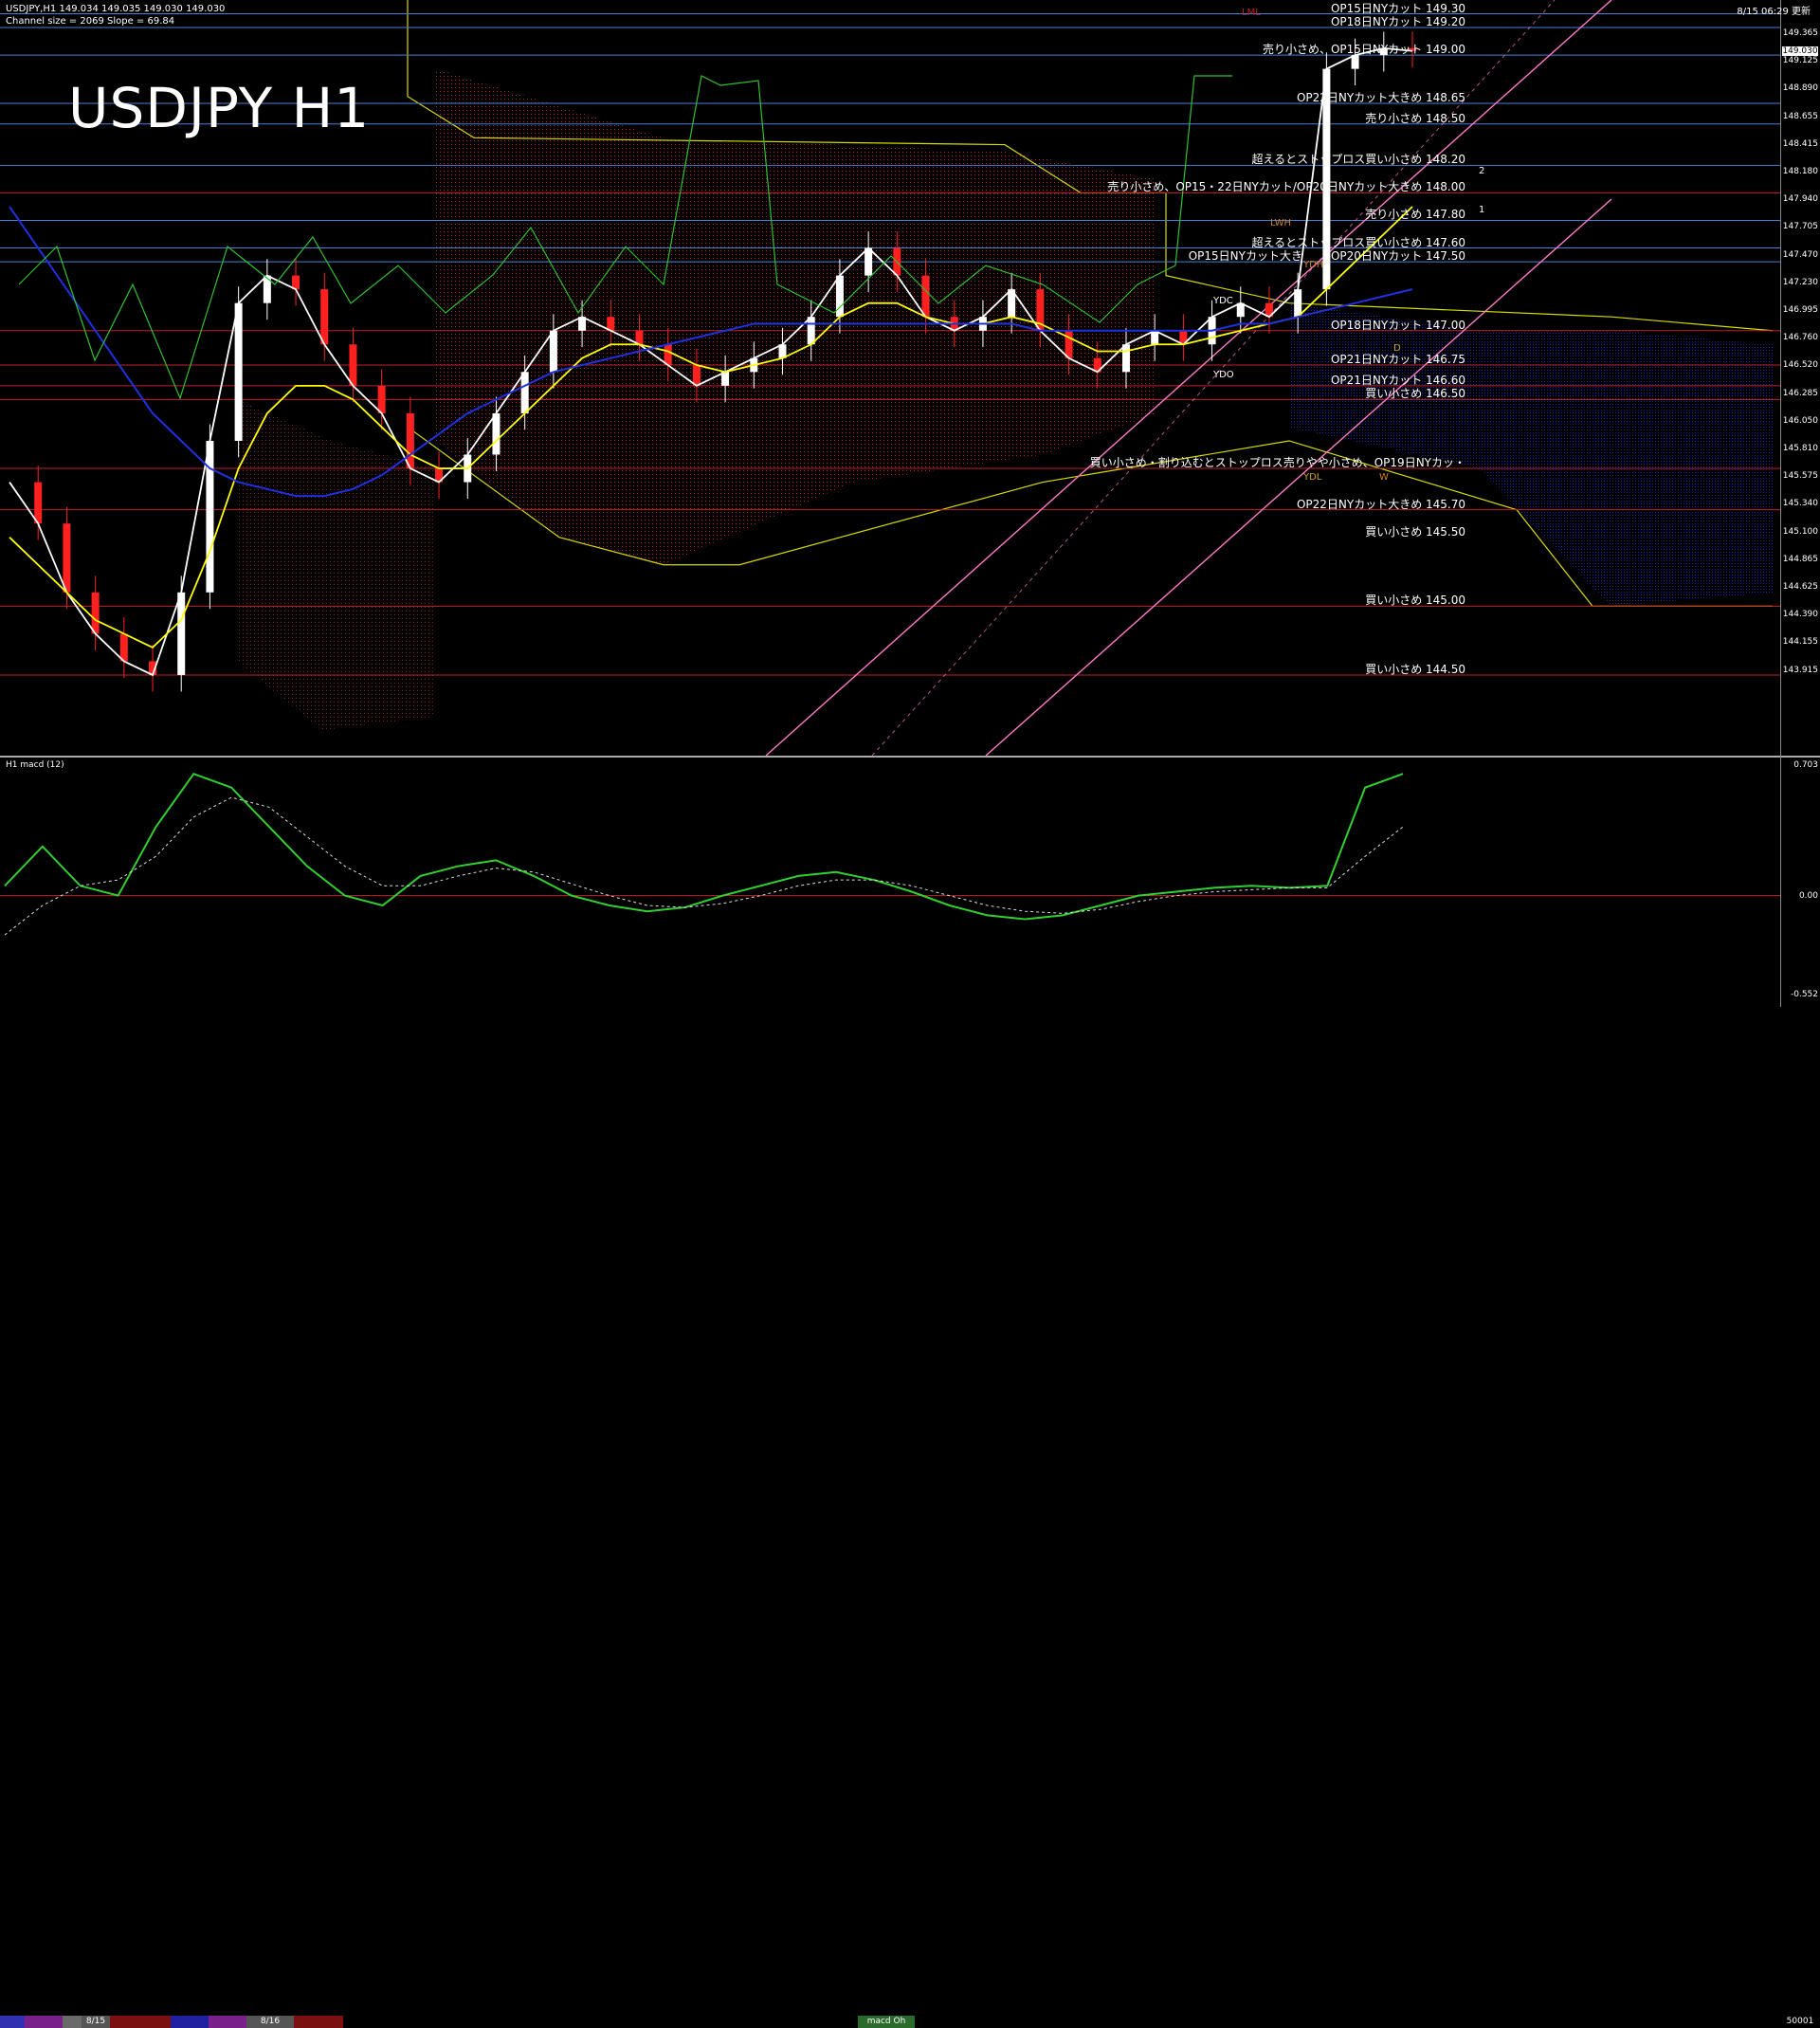  What do you see at coordinates (1800, 365) in the screenshot?
I see `price-tick: 146.520` at bounding box center [1800, 365].